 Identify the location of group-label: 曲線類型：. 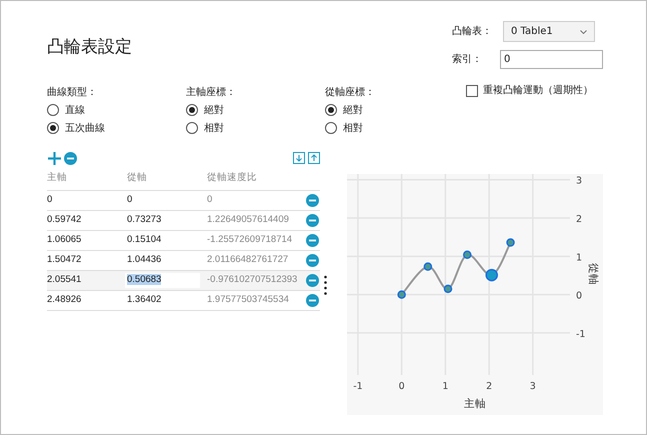
(72, 92).